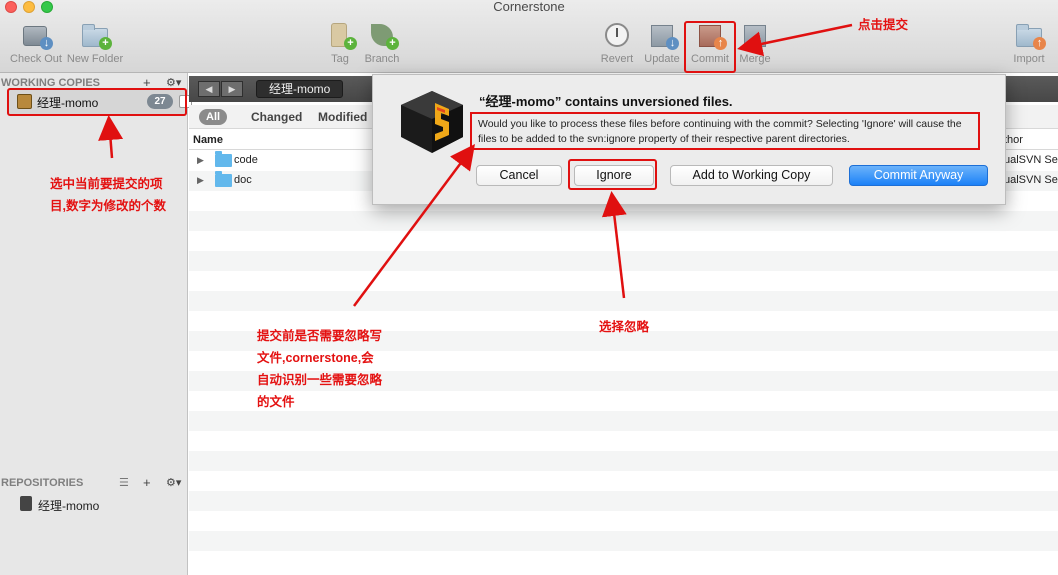 The height and width of the screenshot is (575, 1058). I want to click on repositories-header: REPOSITORIES ☰ + ⚙▾, so click(91, 483).